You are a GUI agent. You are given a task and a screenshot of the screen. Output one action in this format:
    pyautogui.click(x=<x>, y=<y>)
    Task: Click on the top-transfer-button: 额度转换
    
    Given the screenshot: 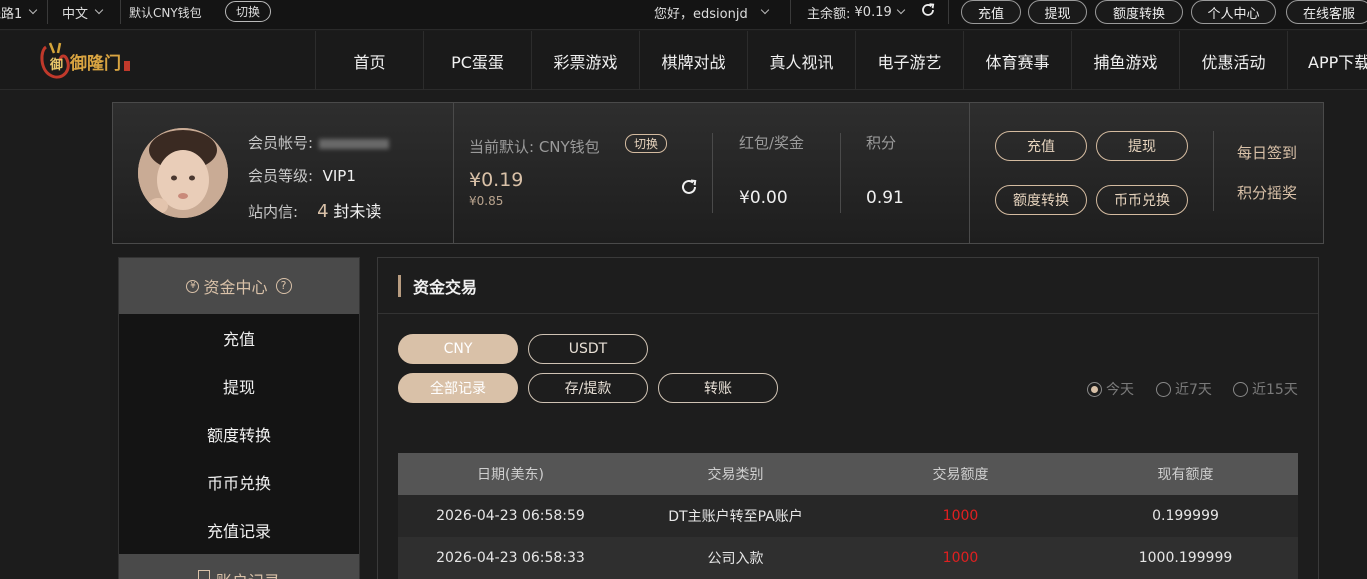 What is the action you would take?
    pyautogui.click(x=1139, y=12)
    